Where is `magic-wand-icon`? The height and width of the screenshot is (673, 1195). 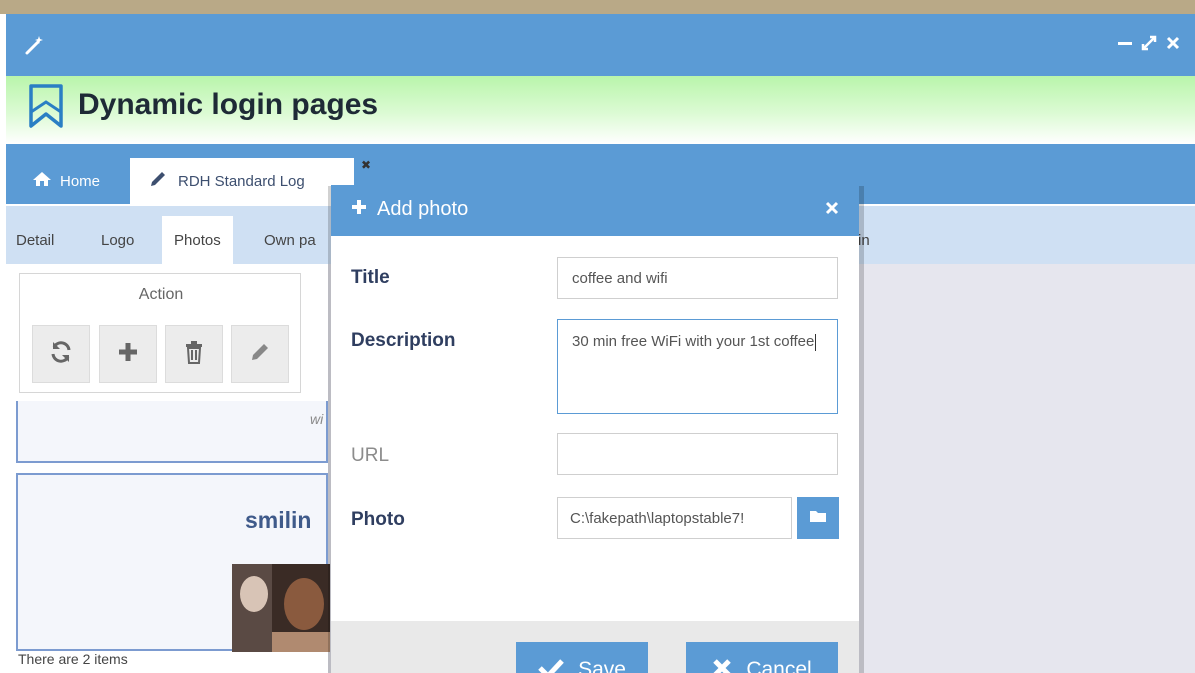
magic-wand-icon is located at coordinates (35, 48).